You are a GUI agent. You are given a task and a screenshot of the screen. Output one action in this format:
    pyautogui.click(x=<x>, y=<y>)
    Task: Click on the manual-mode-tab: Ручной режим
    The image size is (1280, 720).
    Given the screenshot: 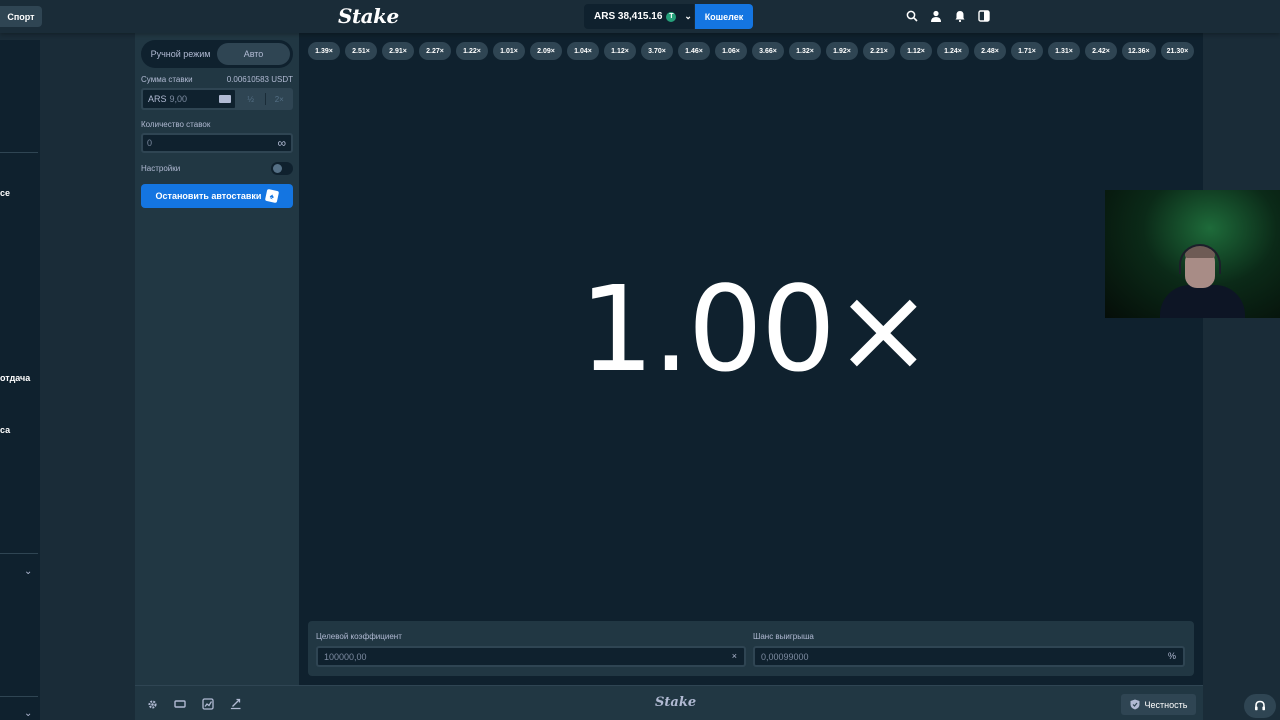 What is the action you would take?
    pyautogui.click(x=180, y=54)
    